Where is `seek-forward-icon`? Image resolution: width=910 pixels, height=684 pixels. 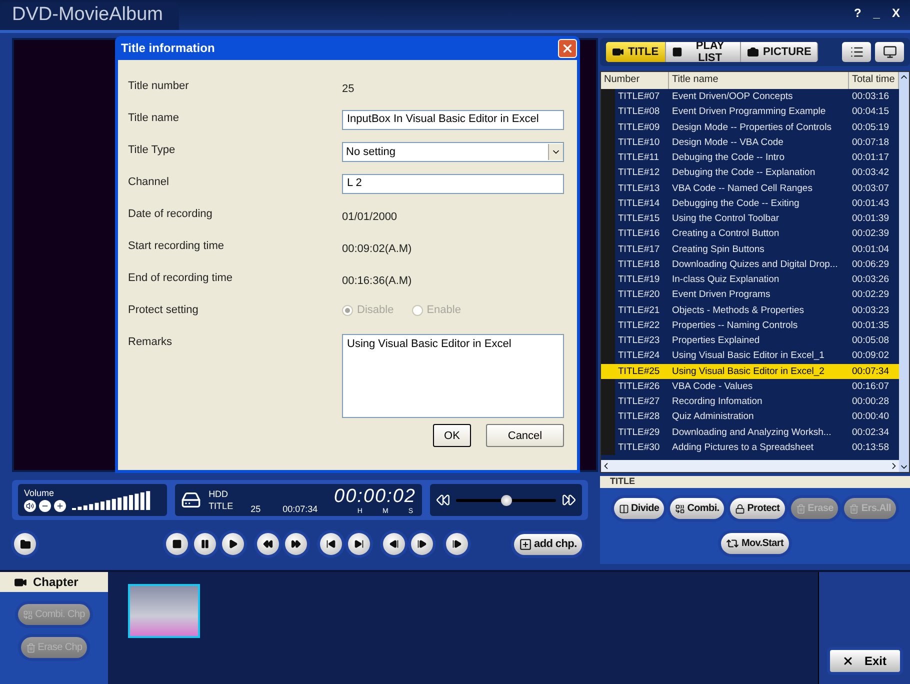
seek-forward-icon is located at coordinates (569, 500).